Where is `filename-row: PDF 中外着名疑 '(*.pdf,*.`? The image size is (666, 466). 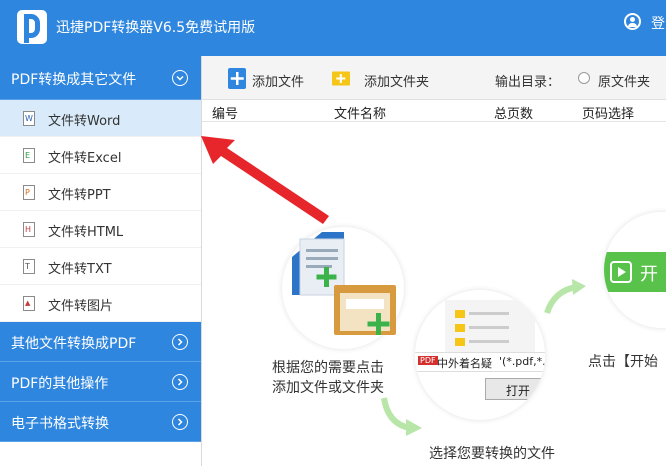
filename-row: PDF 中外着名疑 '(*.pdf,*. is located at coordinates (480, 362).